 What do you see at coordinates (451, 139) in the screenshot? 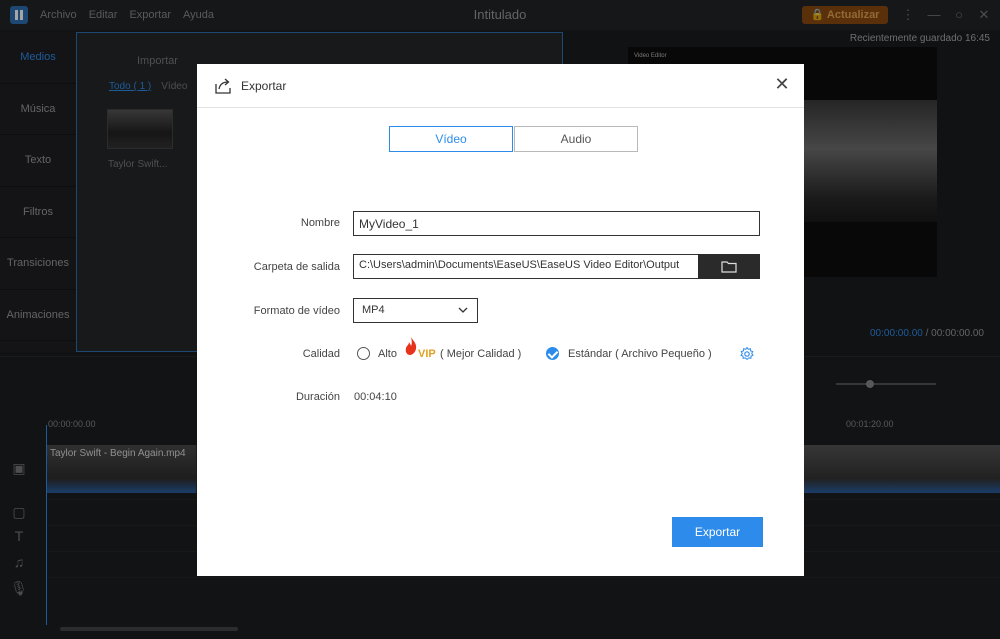
I see `tab-video: Vídeo` at bounding box center [451, 139].